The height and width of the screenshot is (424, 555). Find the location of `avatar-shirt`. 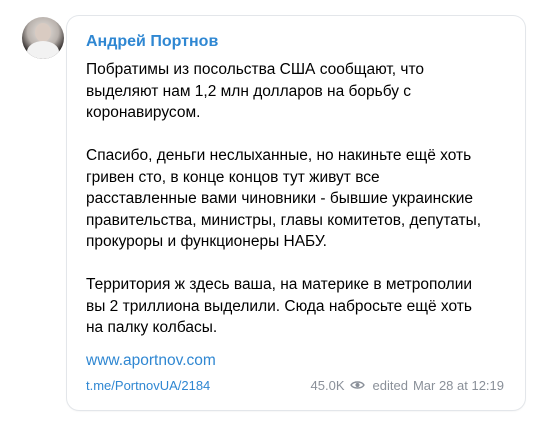

avatar-shirt is located at coordinates (43, 50).